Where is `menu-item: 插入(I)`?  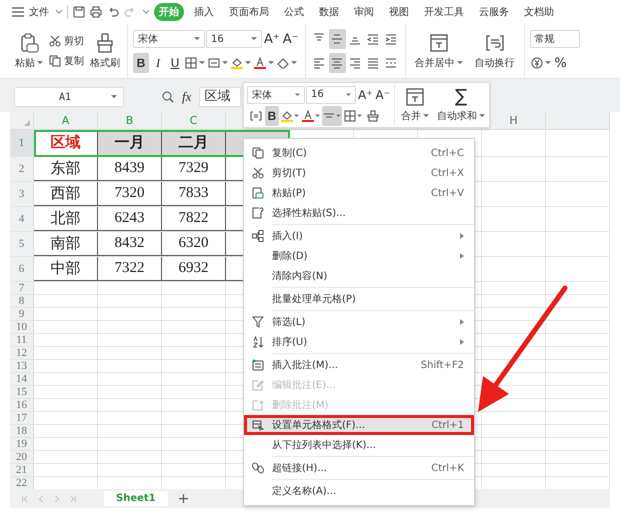
menu-item: 插入(I) is located at coordinates (359, 236).